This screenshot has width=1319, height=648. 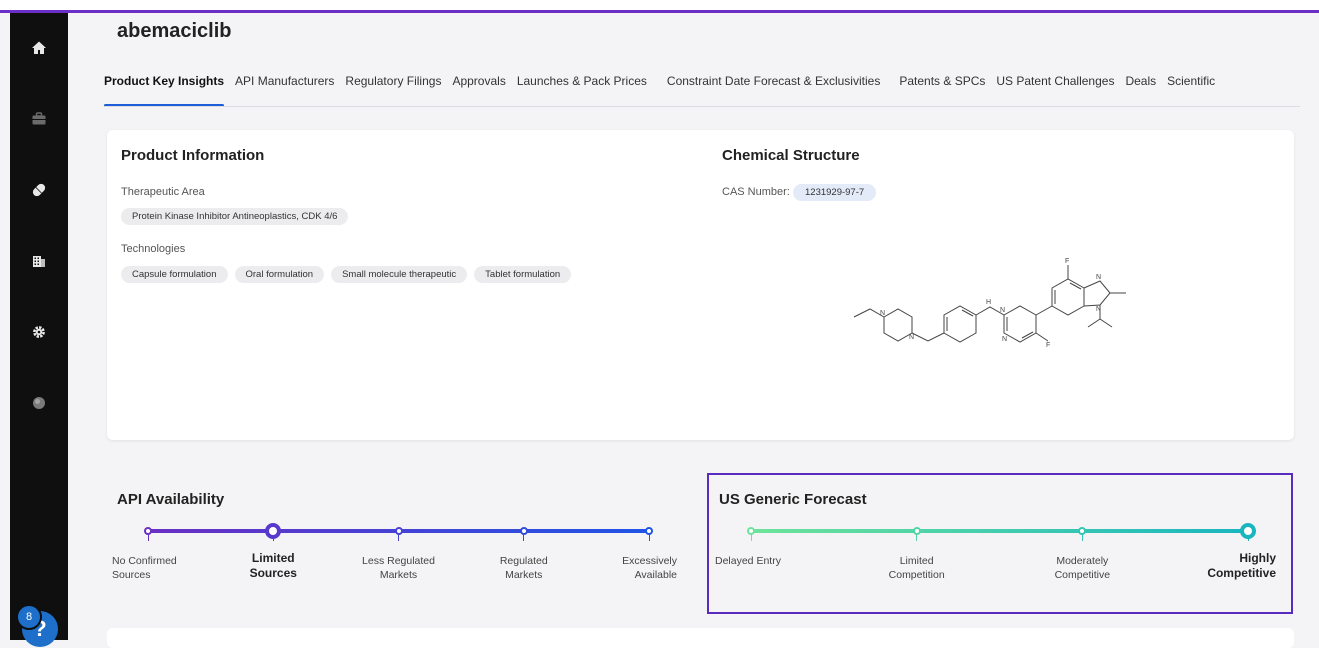 What do you see at coordinates (627, 568) in the screenshot?
I see `scale-step-label: Excessively Available` at bounding box center [627, 568].